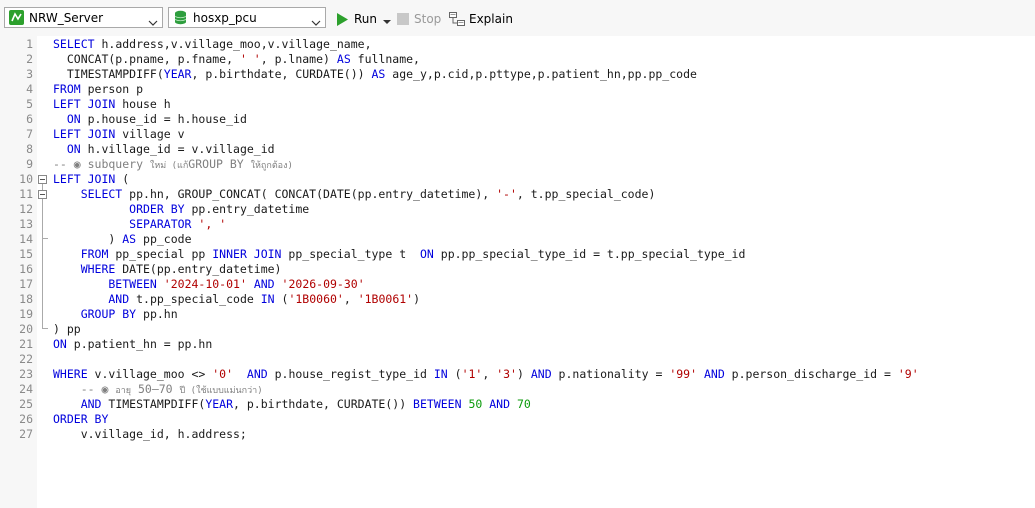 The image size is (1035, 508). What do you see at coordinates (115, 314) in the screenshot?
I see `code-line: GROUP BY pp.hn` at bounding box center [115, 314].